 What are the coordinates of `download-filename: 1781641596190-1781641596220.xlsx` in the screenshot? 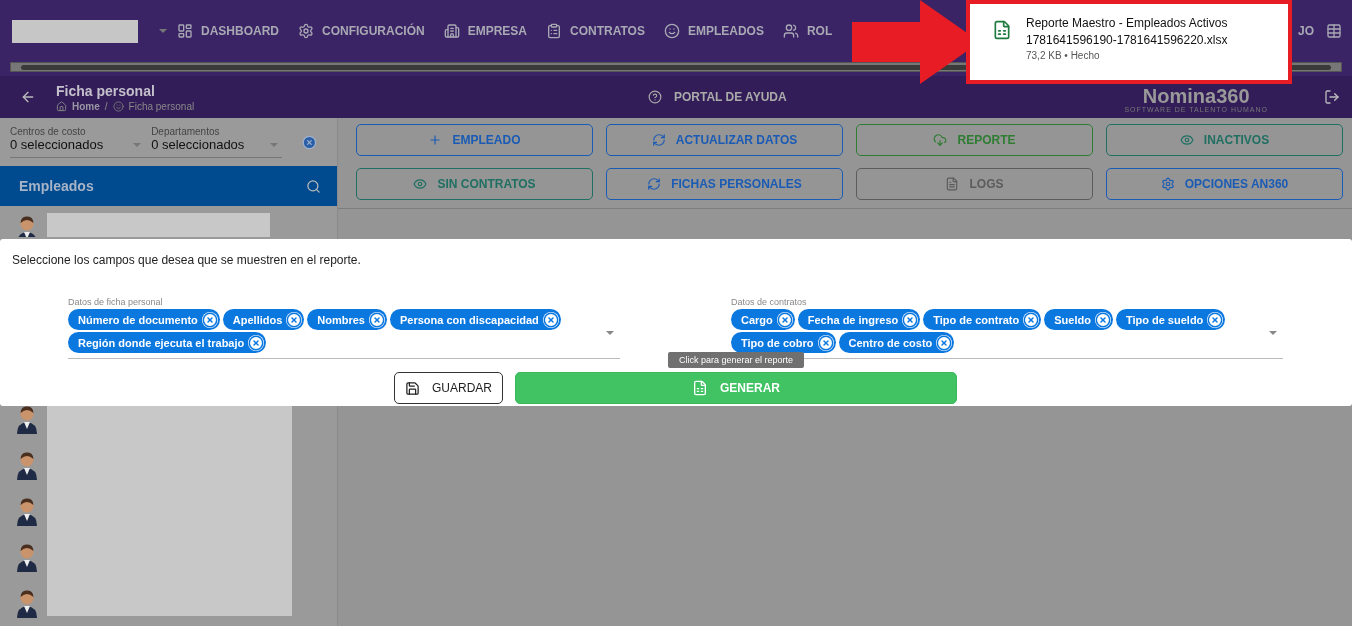 It's located at (1127, 40).